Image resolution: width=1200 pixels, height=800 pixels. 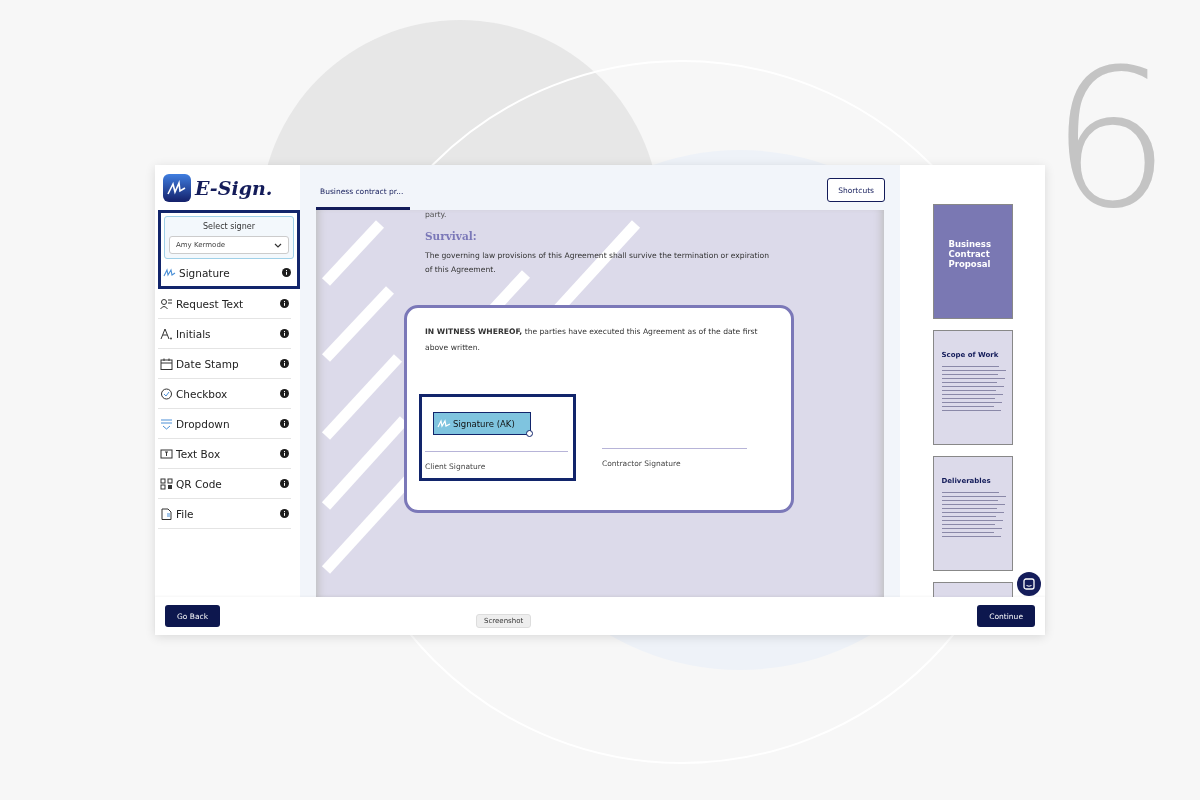 I want to click on signer-label: Select signer, so click(x=229, y=226).